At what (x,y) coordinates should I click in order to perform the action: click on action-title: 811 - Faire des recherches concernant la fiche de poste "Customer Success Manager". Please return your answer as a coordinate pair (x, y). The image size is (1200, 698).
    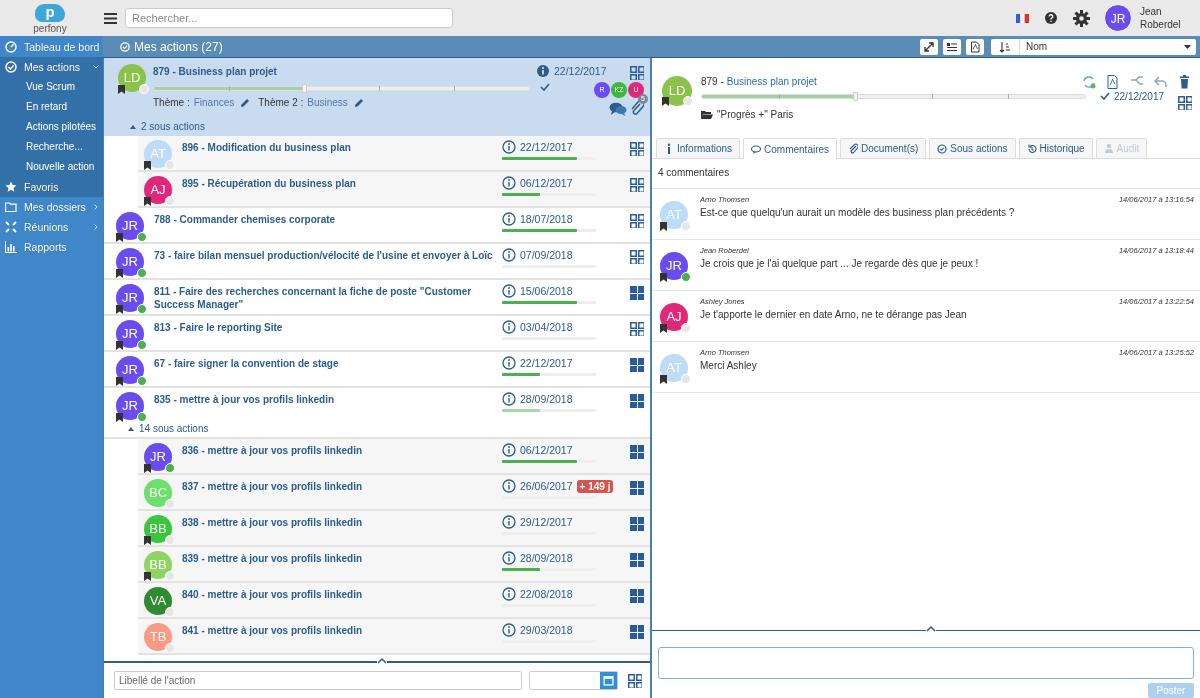
    Looking at the image, I should click on (328, 299).